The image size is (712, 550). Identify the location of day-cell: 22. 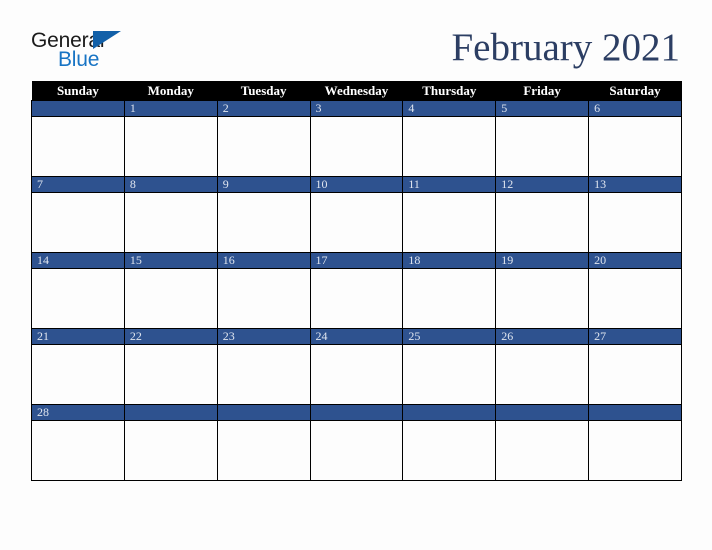
(170, 366).